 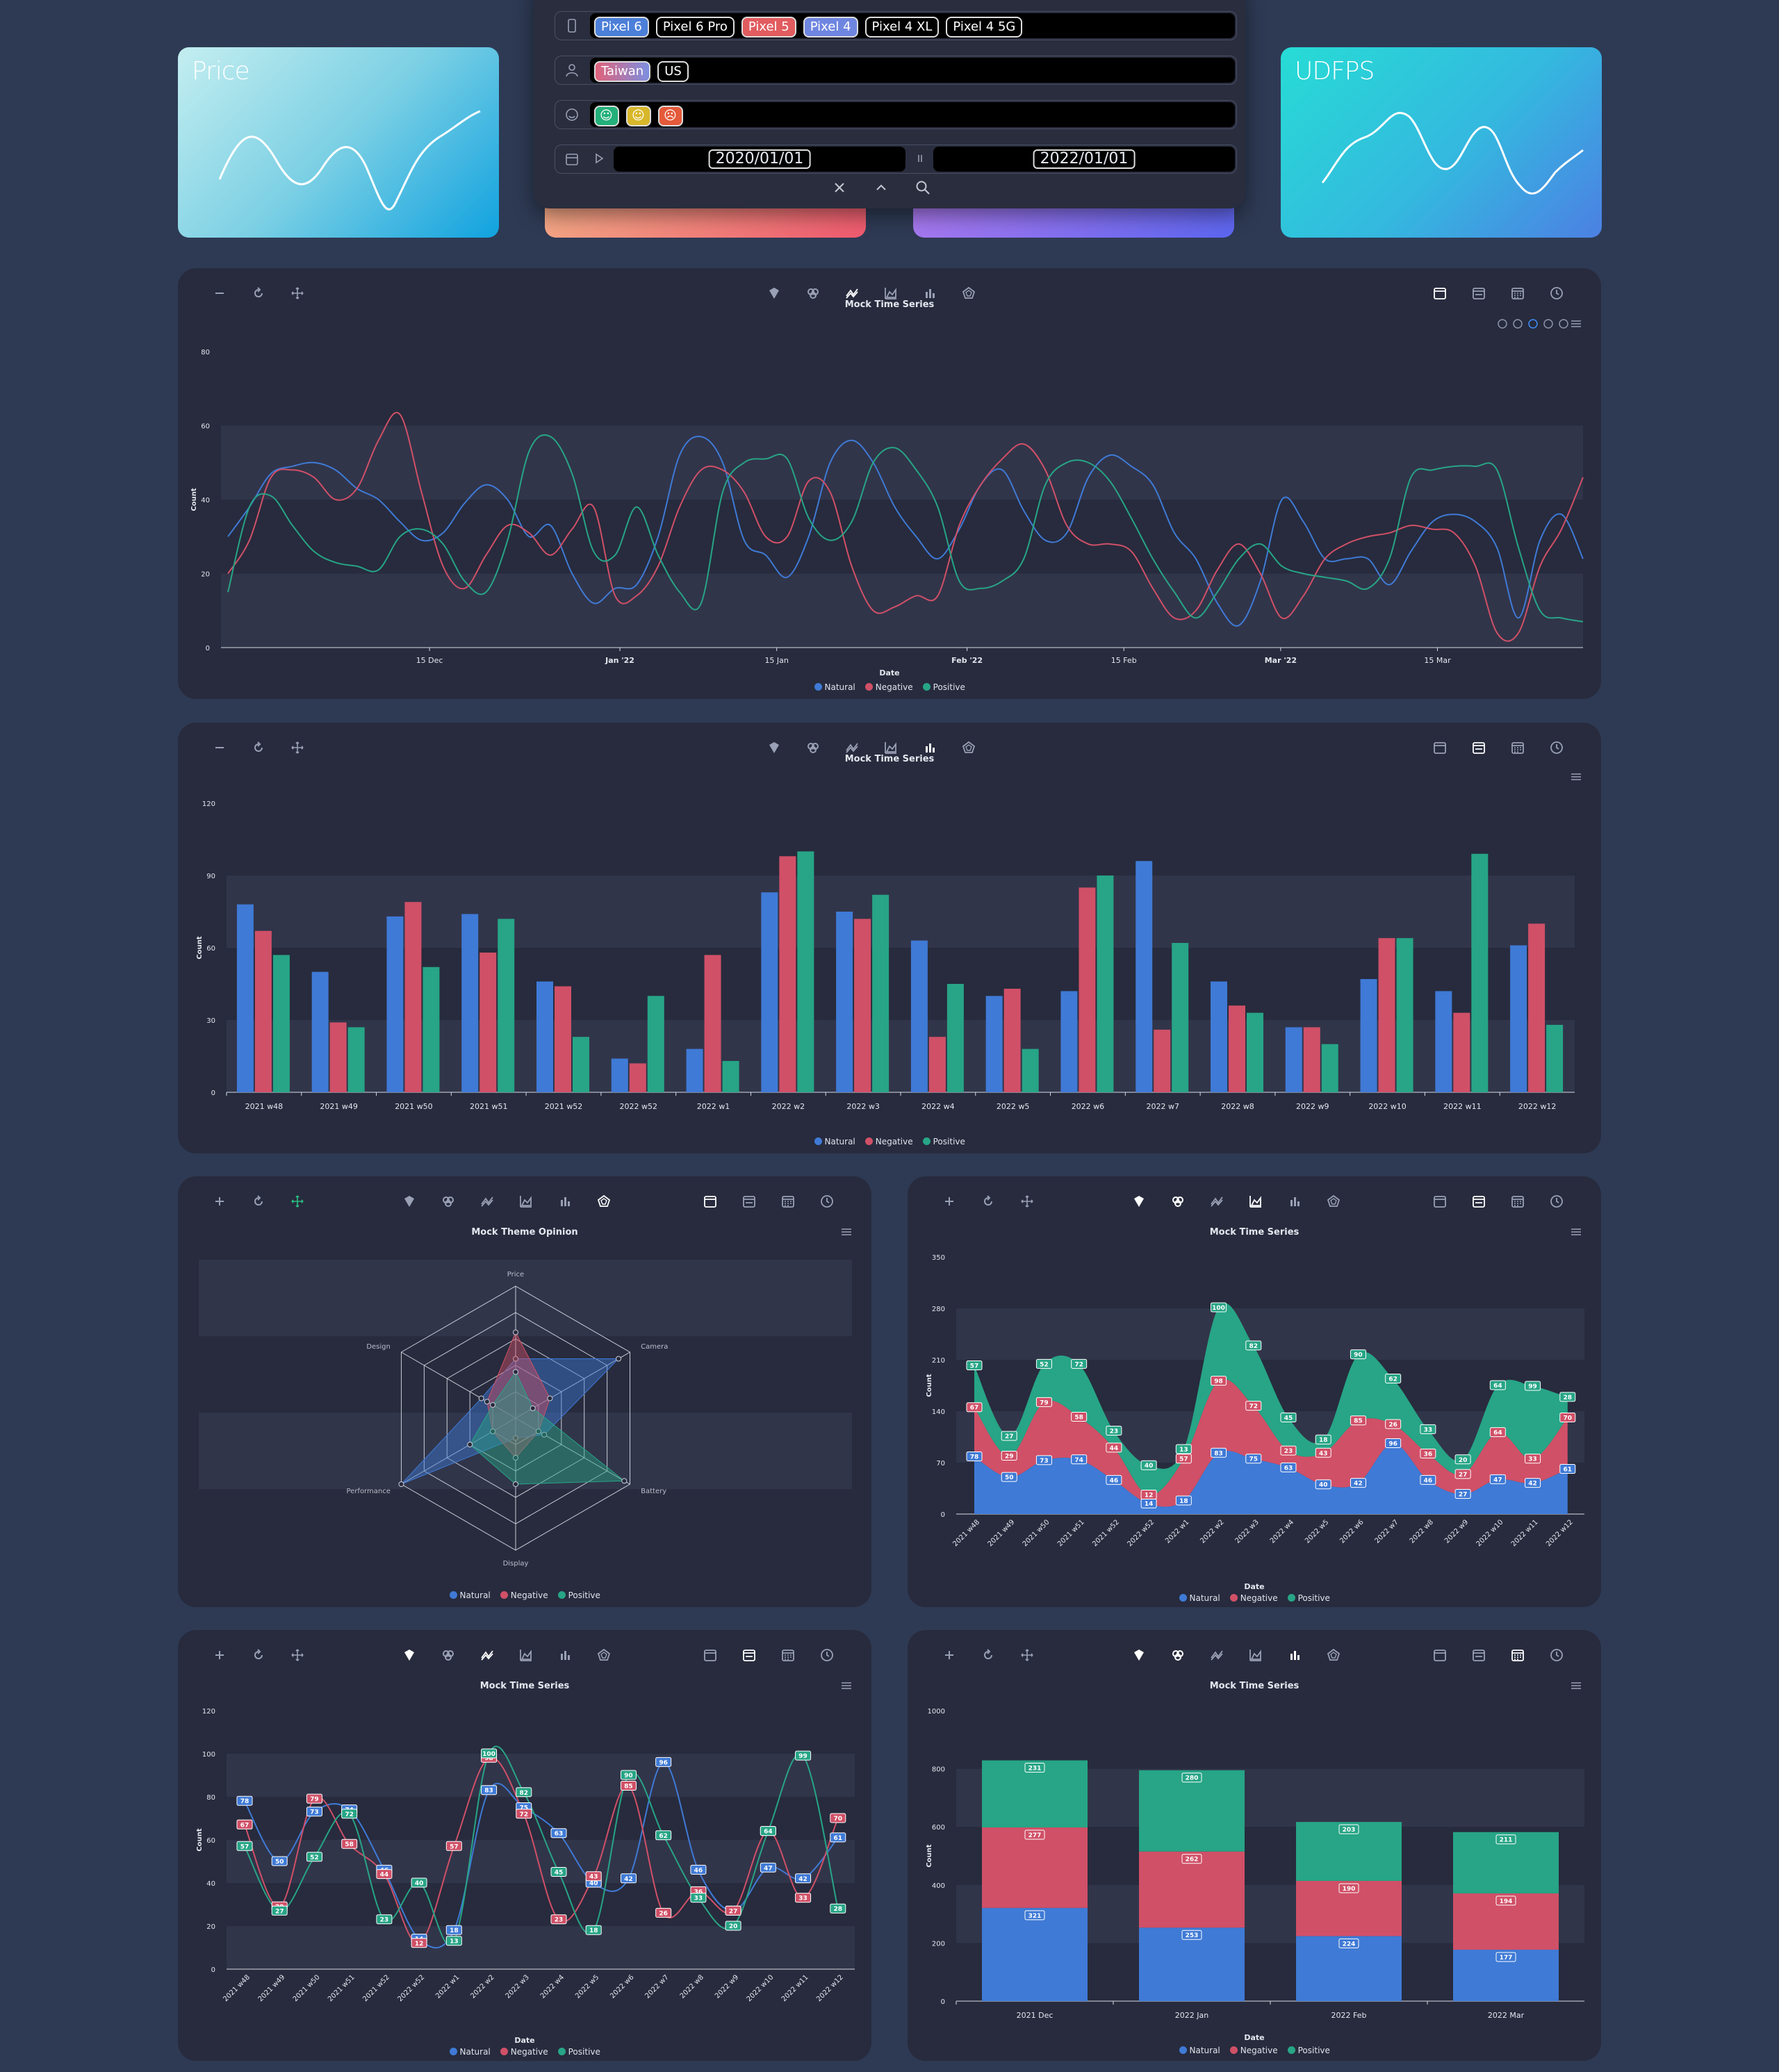 I want to click on zoom-out-icon, so click(x=1518, y=324).